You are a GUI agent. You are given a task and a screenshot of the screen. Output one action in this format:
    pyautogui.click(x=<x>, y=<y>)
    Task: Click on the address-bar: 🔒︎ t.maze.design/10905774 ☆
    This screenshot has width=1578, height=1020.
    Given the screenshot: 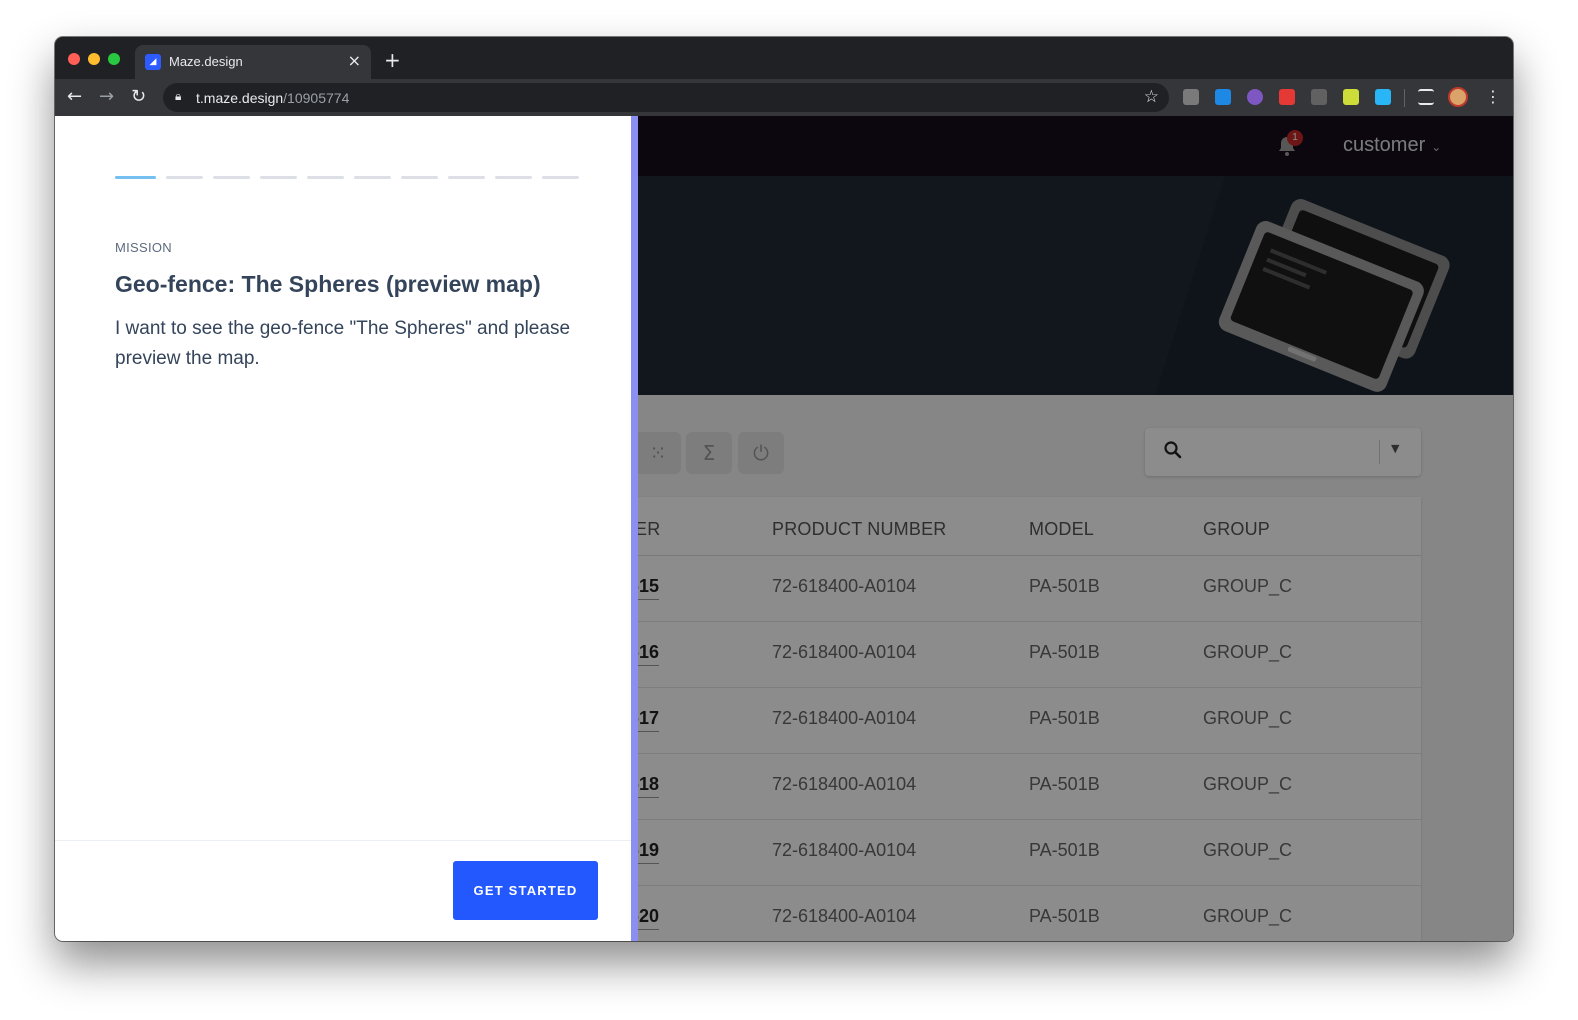 What is the action you would take?
    pyautogui.click(x=666, y=97)
    